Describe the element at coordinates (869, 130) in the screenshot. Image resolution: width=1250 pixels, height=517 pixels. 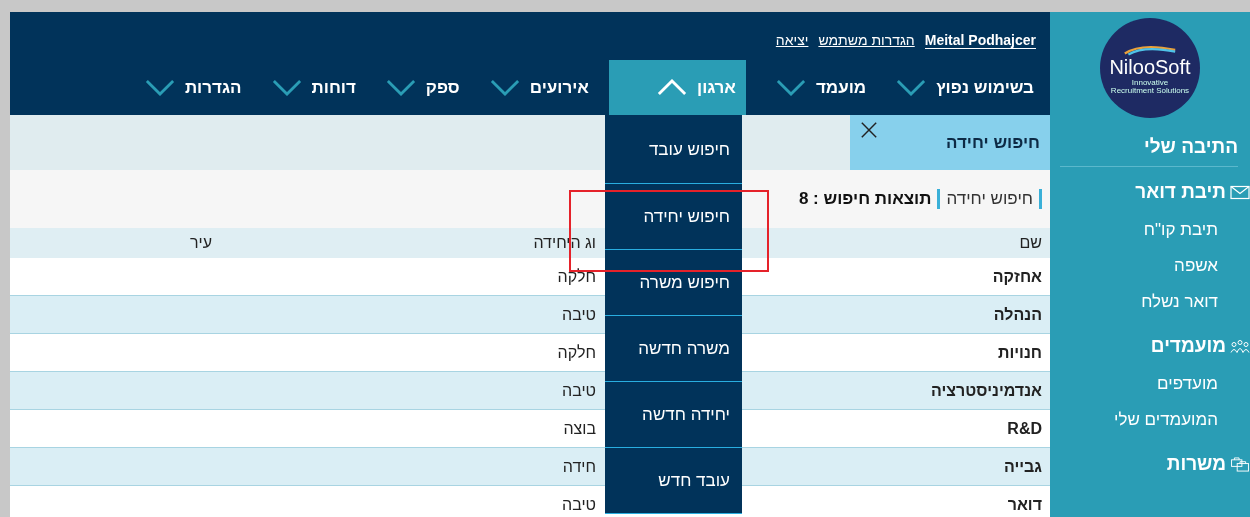
I see `close-icon` at that location.